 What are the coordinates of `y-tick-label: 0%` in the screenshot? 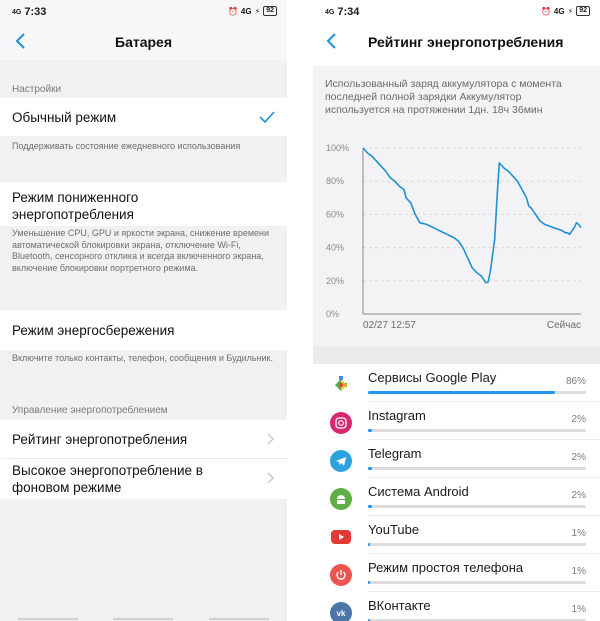 It's located at (332, 314).